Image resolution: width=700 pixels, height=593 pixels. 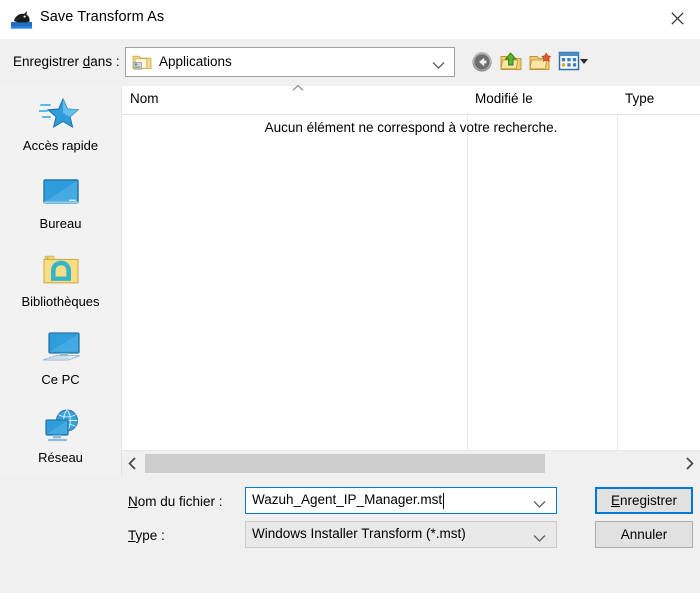 I want to click on chevron-right-icon, so click(x=690, y=463).